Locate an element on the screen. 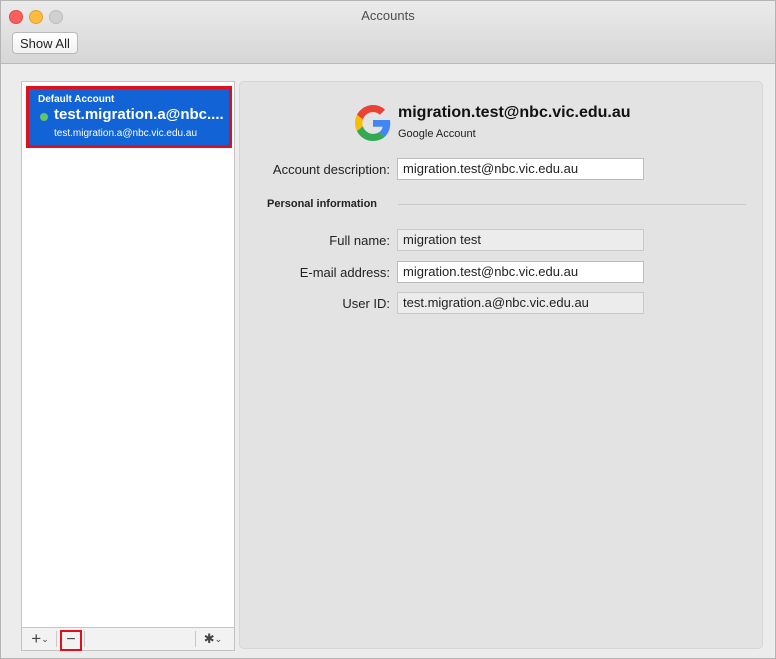 This screenshot has height=659, width=776. window-title: Accounts is located at coordinates (388, 15).